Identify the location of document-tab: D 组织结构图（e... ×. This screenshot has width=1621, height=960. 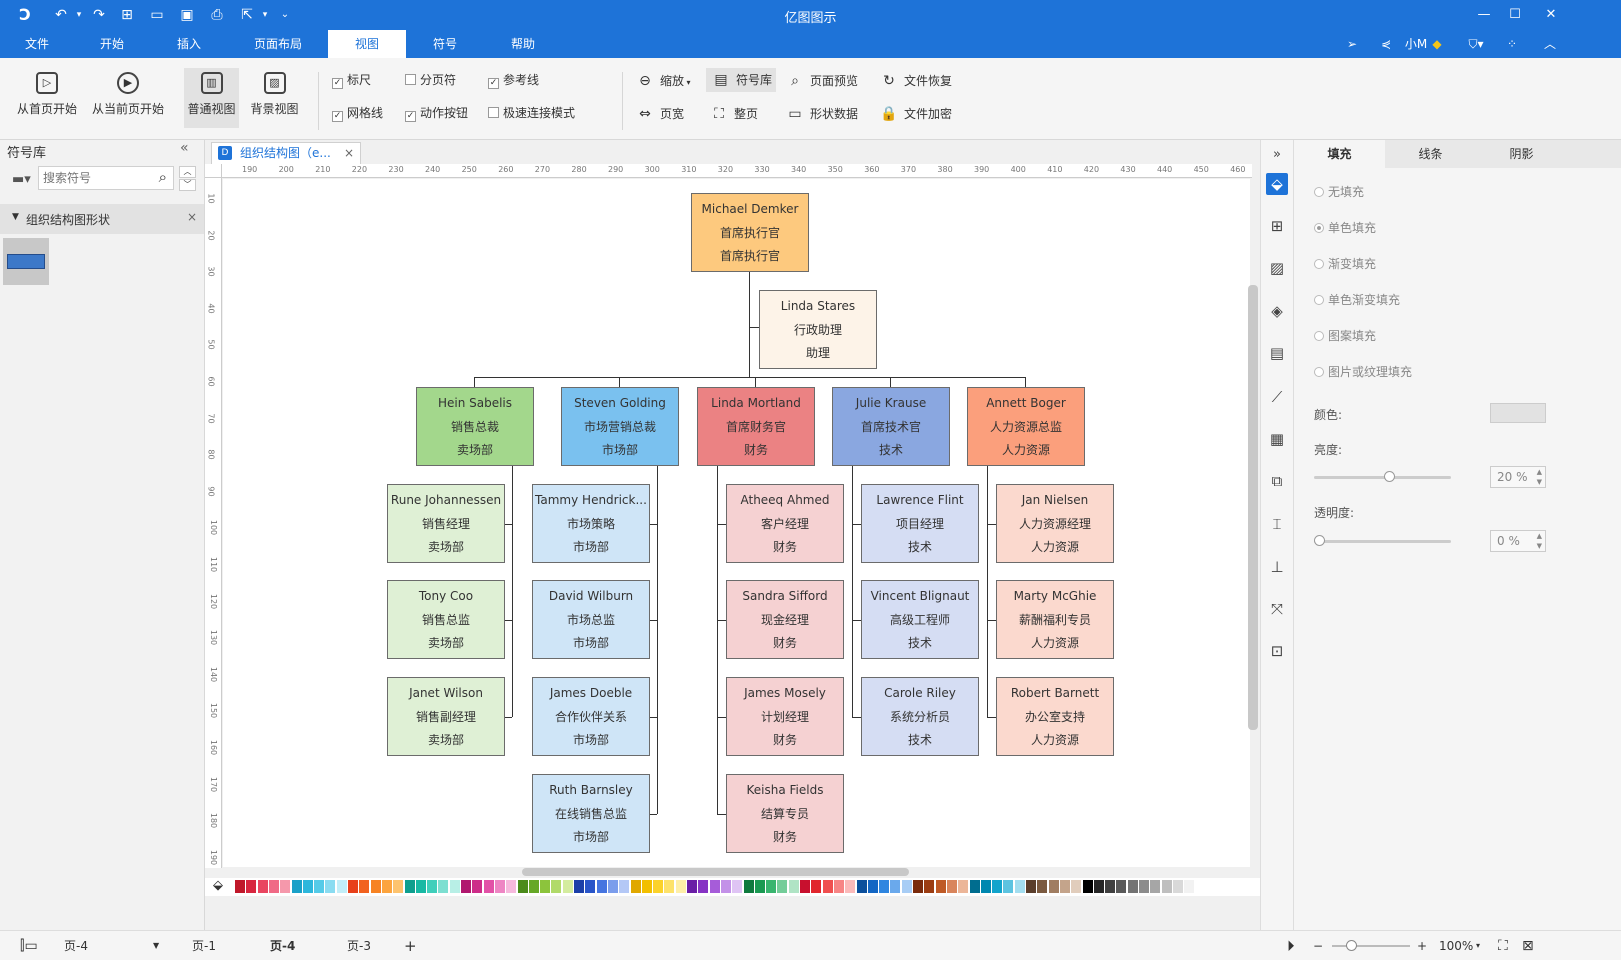
(286, 153).